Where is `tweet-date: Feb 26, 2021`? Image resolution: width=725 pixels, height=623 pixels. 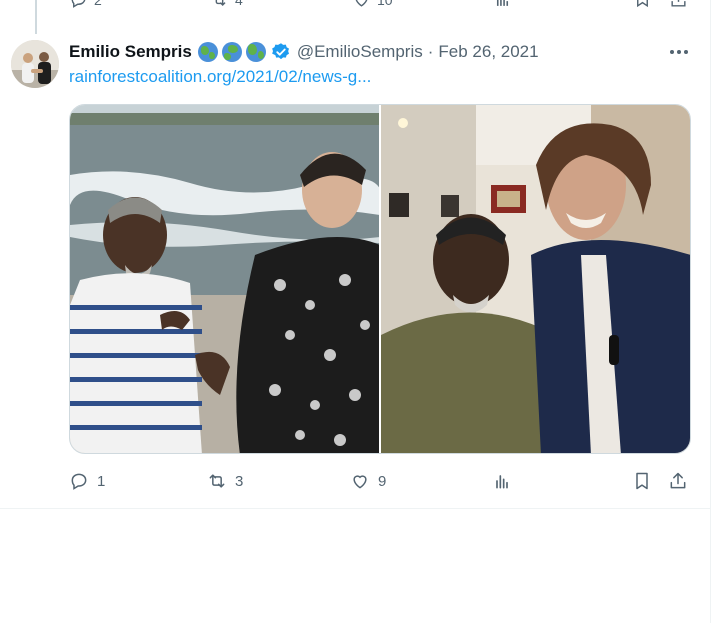 tweet-date: Feb 26, 2021 is located at coordinates (488, 52).